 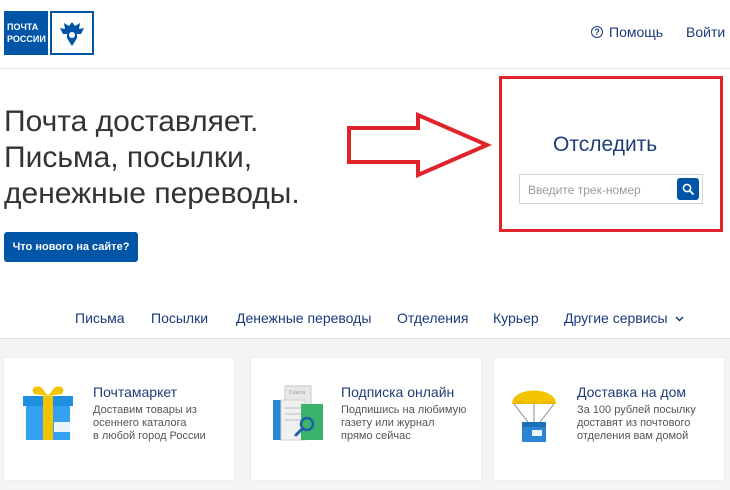 I want to click on logo-line1: ПОЧТА, so click(x=23, y=27).